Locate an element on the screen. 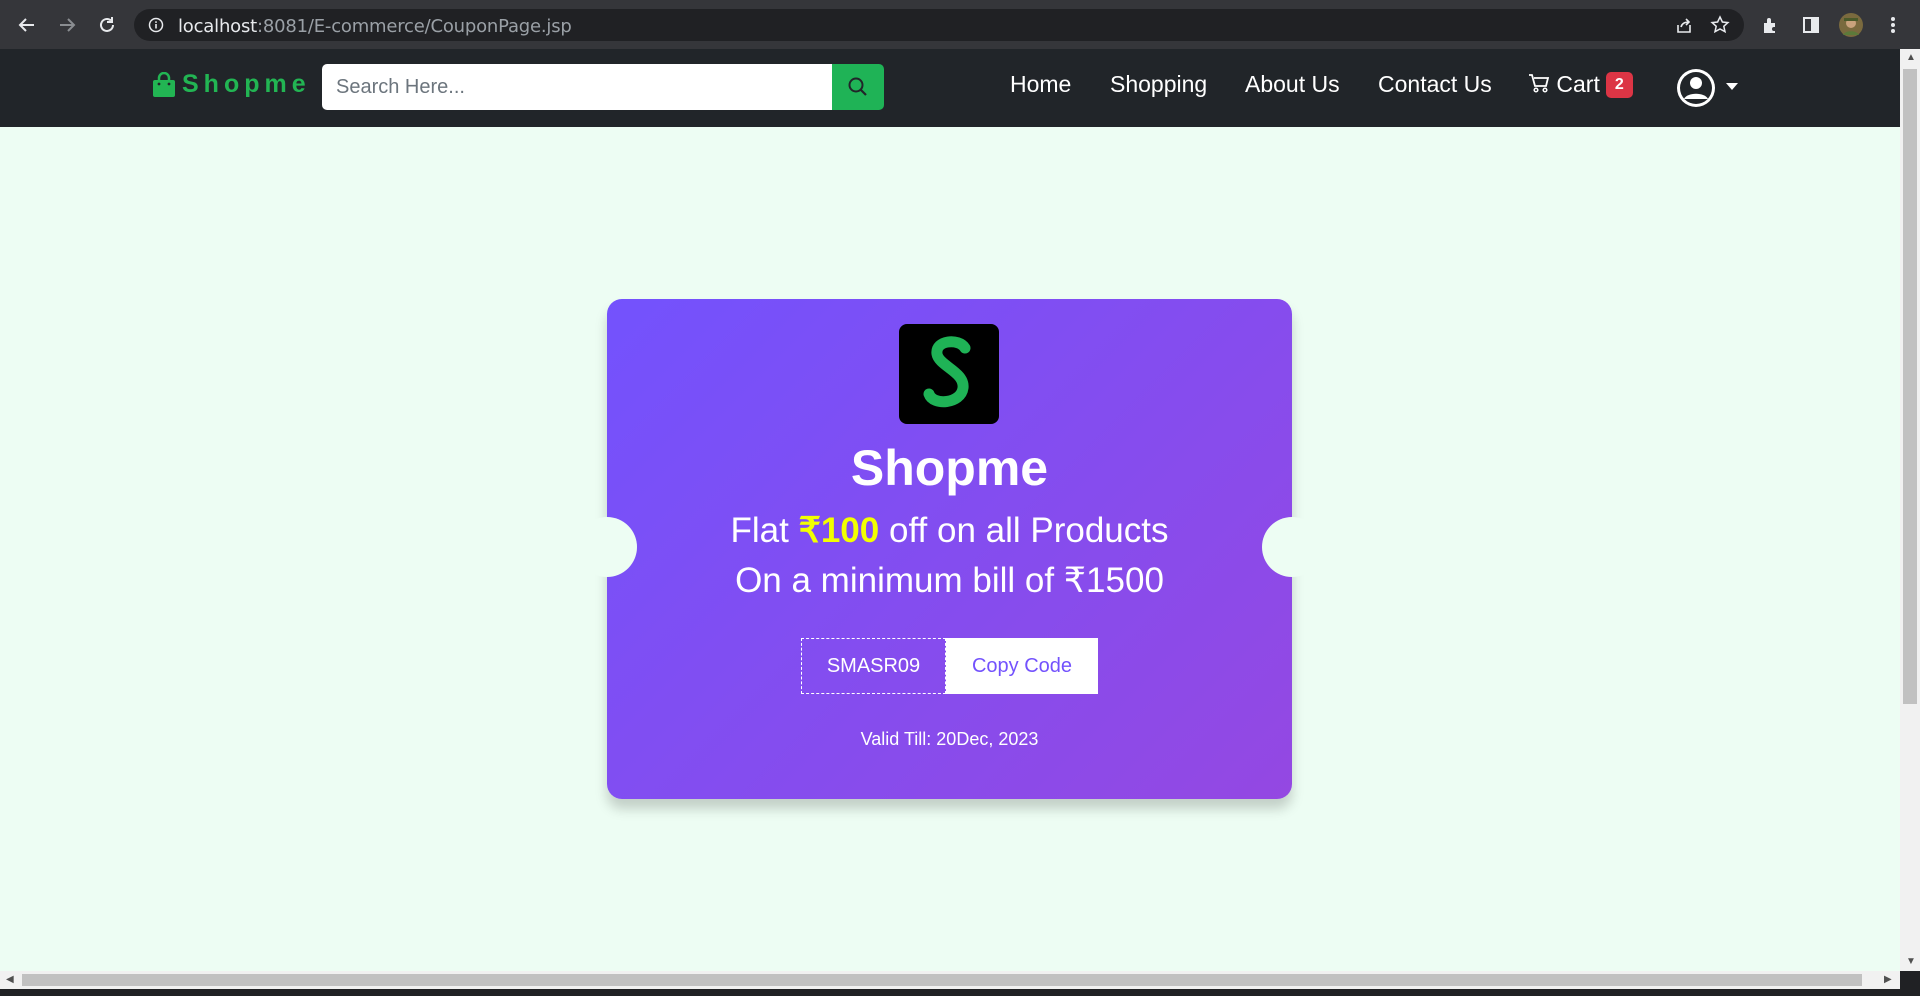  coupon-logo is located at coordinates (949, 374).